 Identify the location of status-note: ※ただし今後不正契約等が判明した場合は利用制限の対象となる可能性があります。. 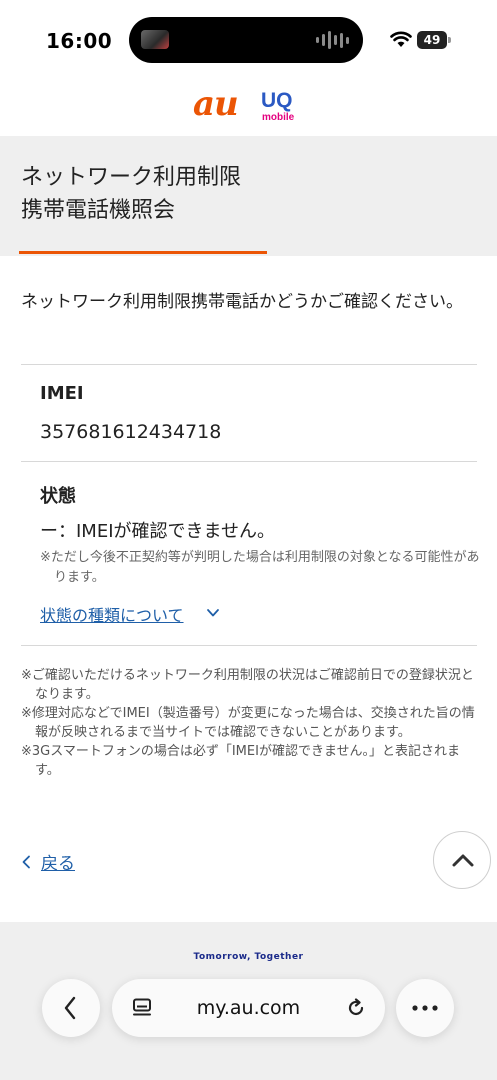
(260, 567).